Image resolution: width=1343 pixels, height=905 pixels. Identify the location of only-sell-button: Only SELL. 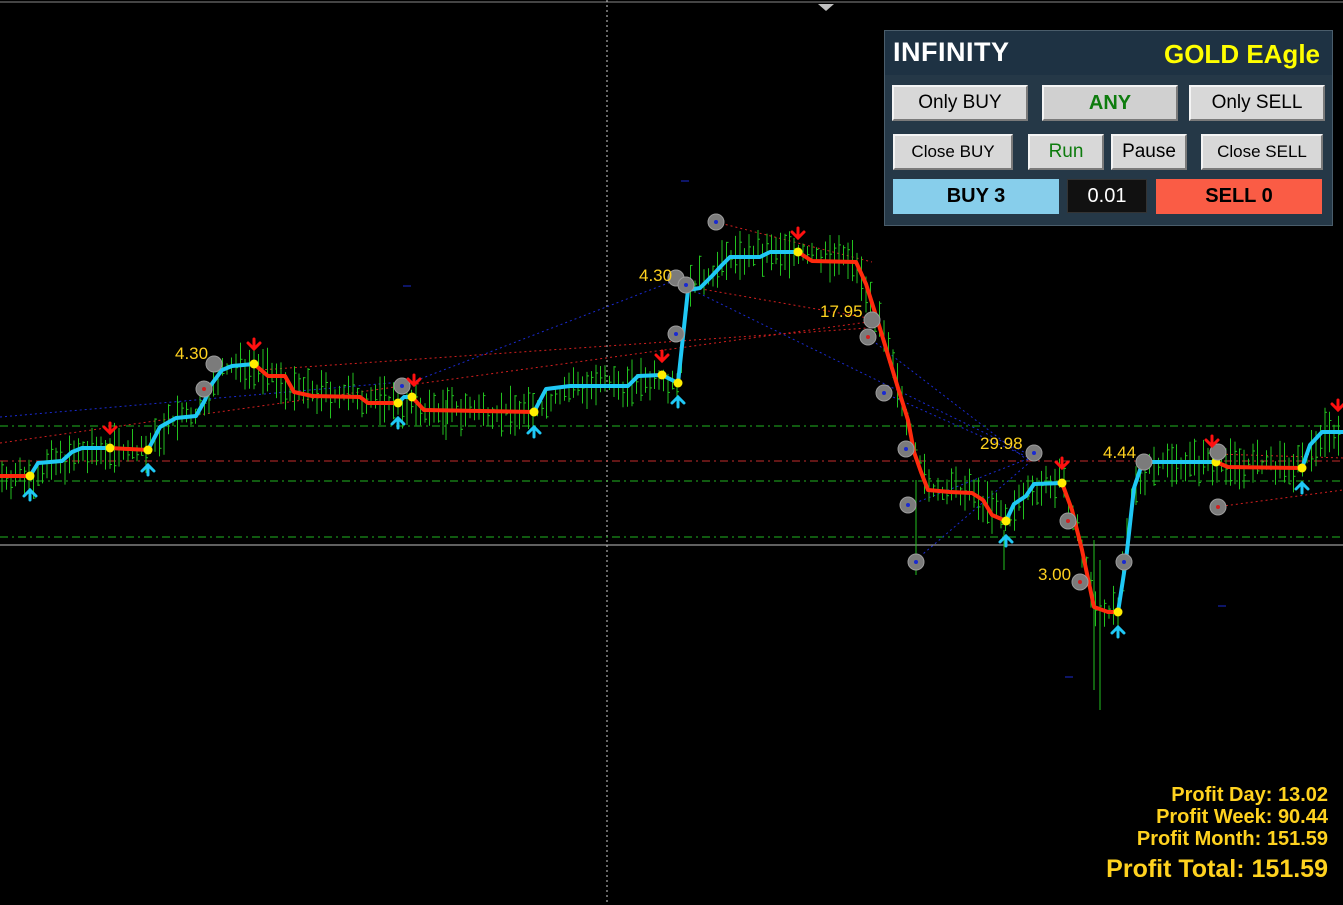
(1257, 103).